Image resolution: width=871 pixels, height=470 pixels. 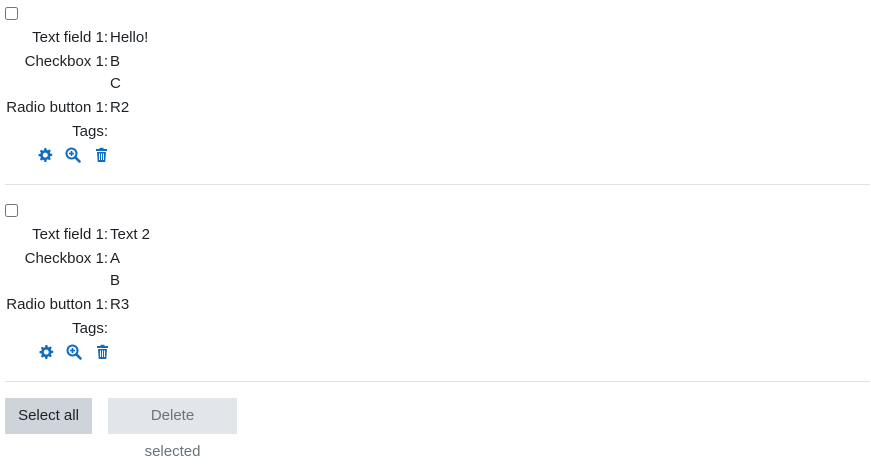 What do you see at coordinates (115, 258) in the screenshot?
I see `checkbox-value: A` at bounding box center [115, 258].